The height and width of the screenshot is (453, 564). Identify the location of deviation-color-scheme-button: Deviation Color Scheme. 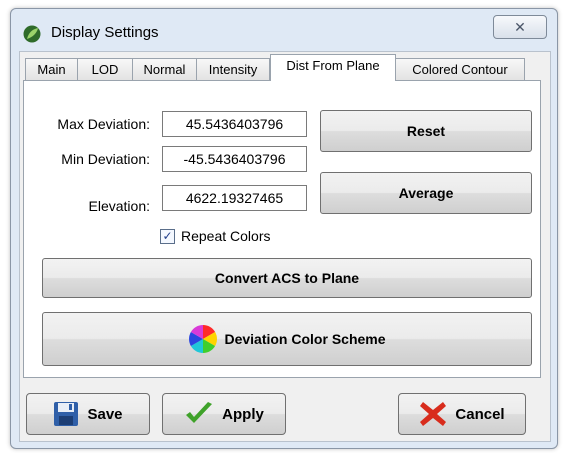
(287, 339).